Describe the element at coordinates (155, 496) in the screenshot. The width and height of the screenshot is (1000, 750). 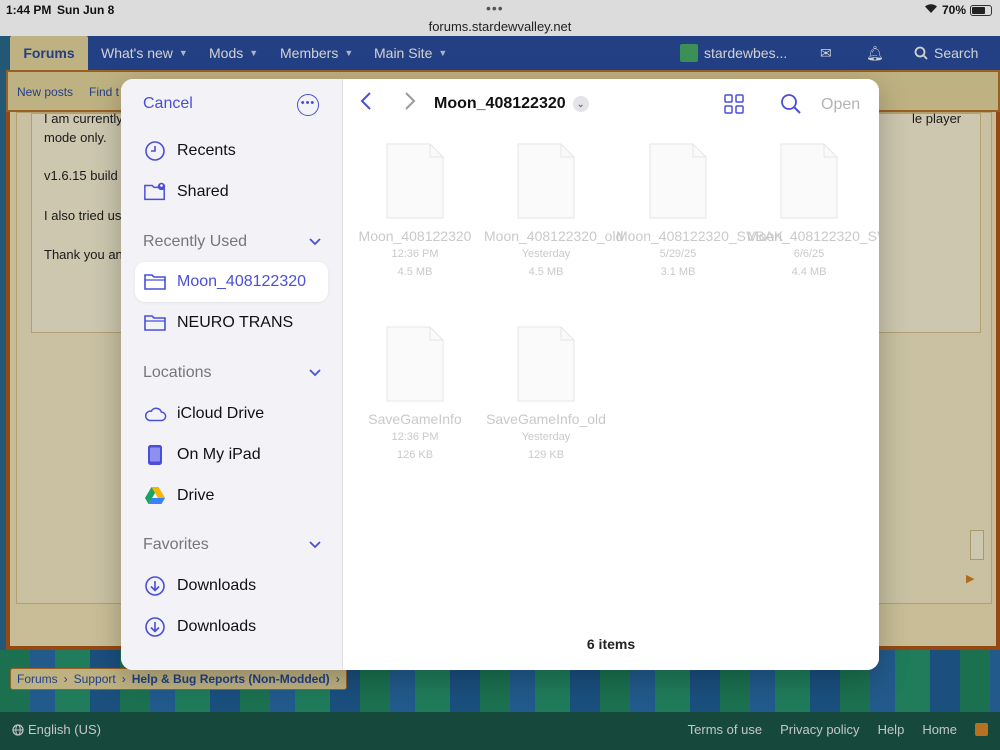
I see `google-drive-icon` at that location.